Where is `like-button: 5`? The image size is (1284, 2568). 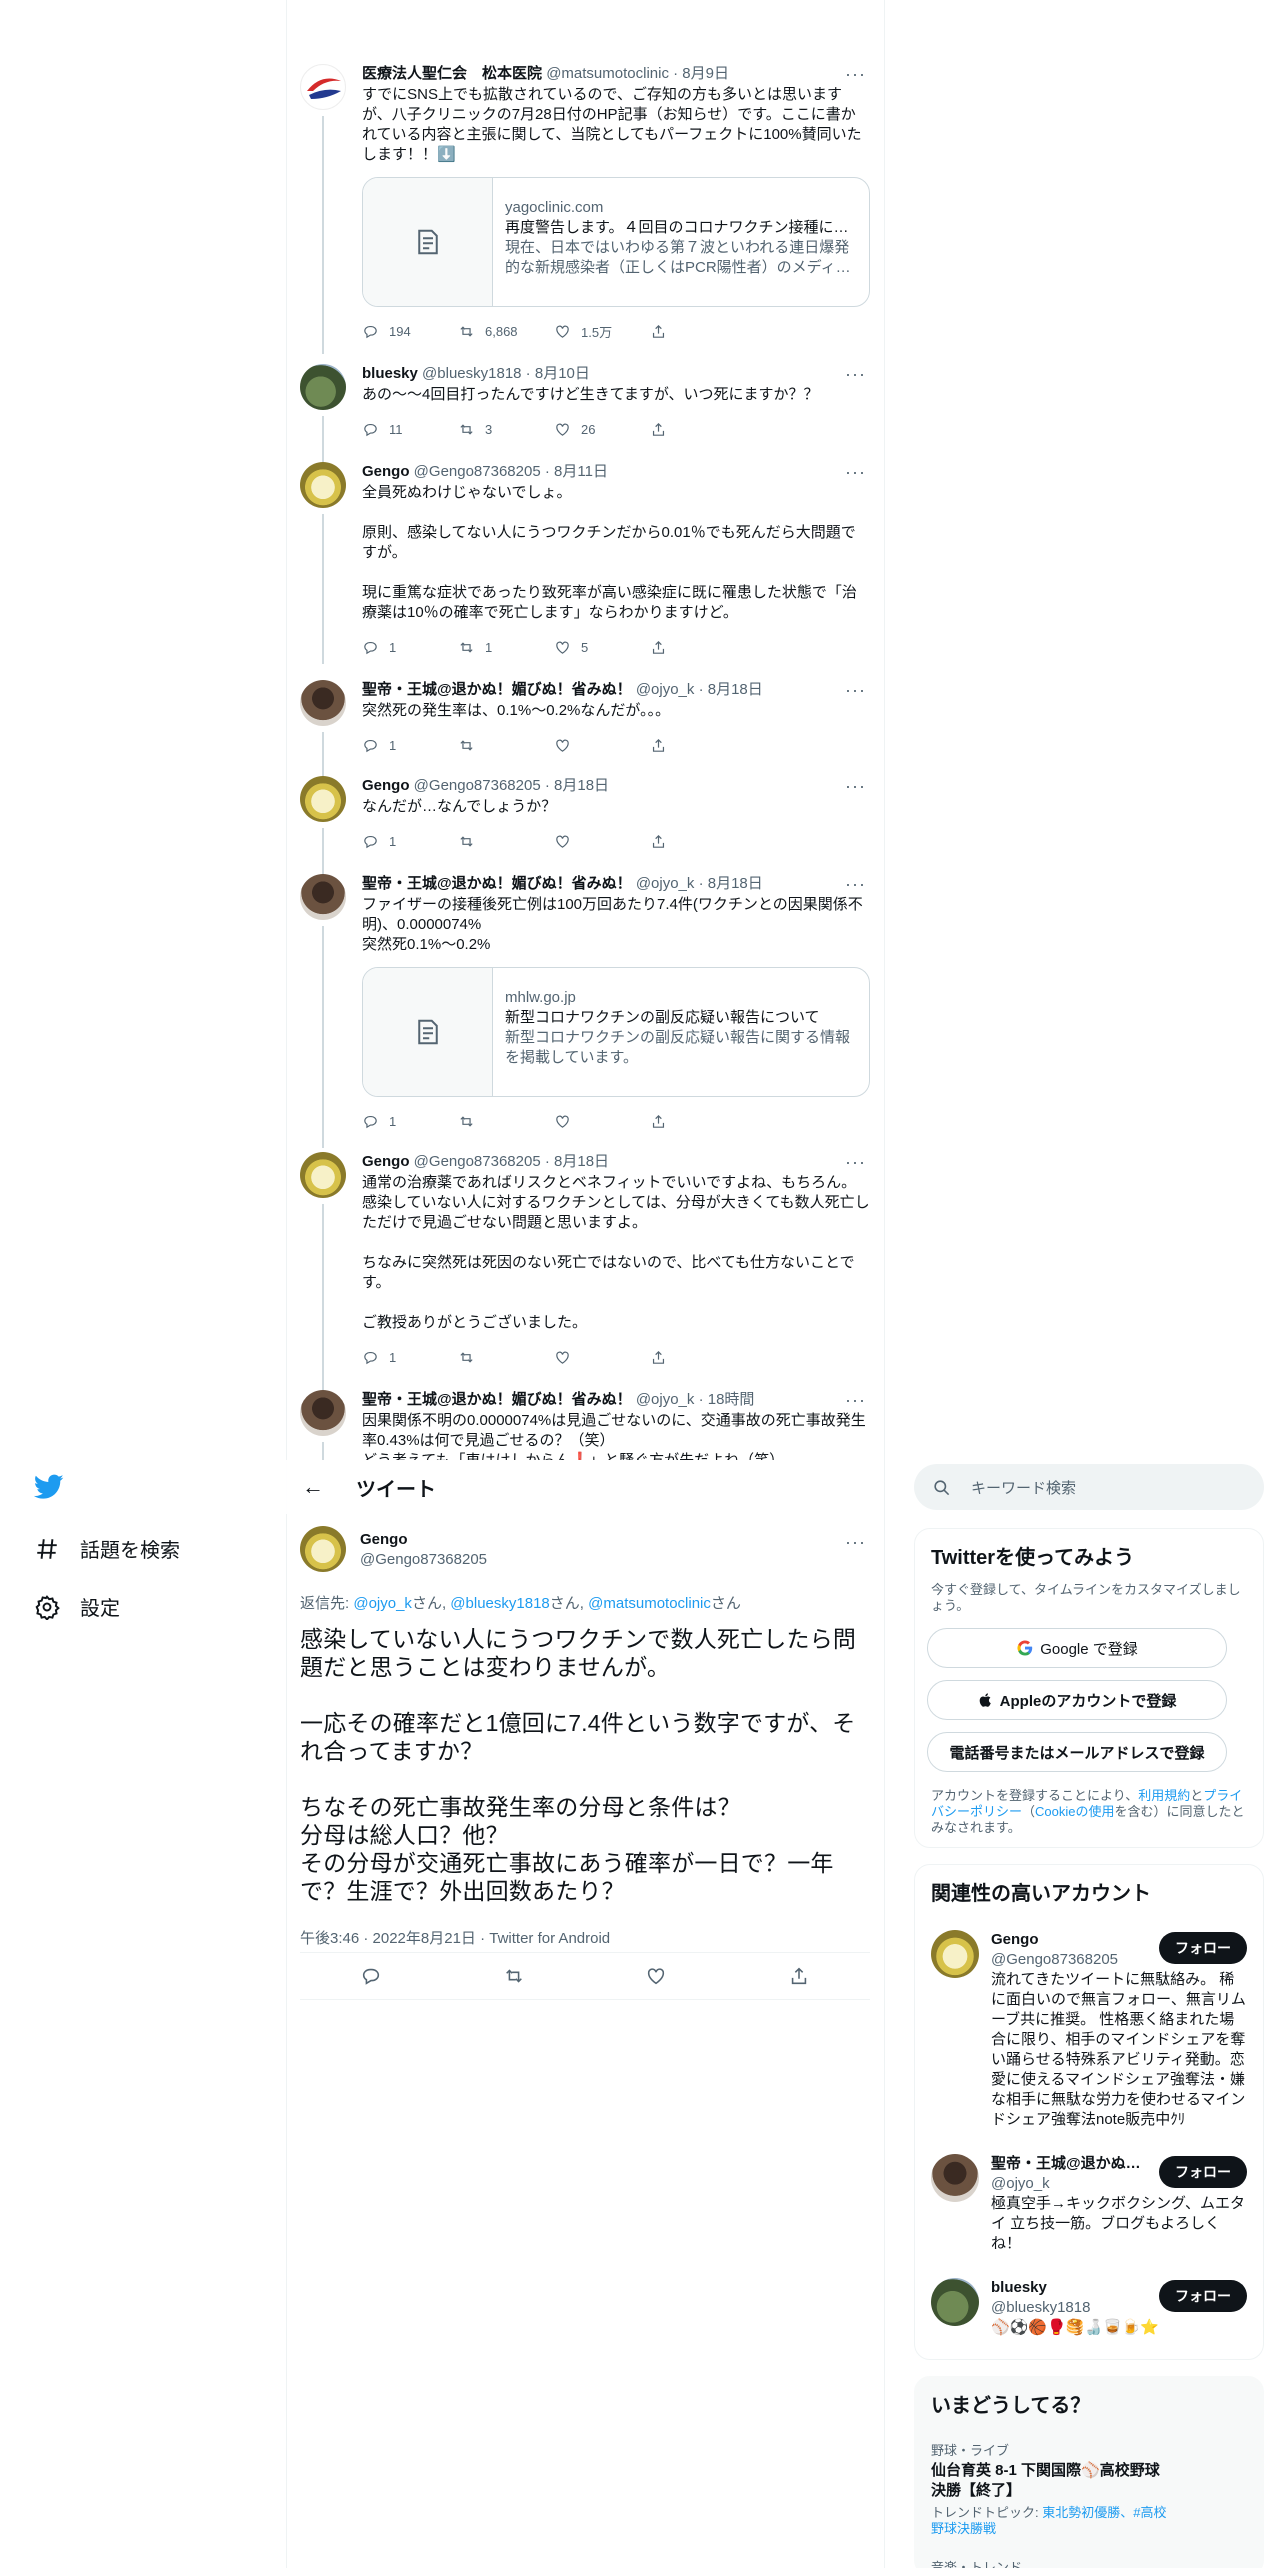
like-button: 5 is located at coordinates (602, 647).